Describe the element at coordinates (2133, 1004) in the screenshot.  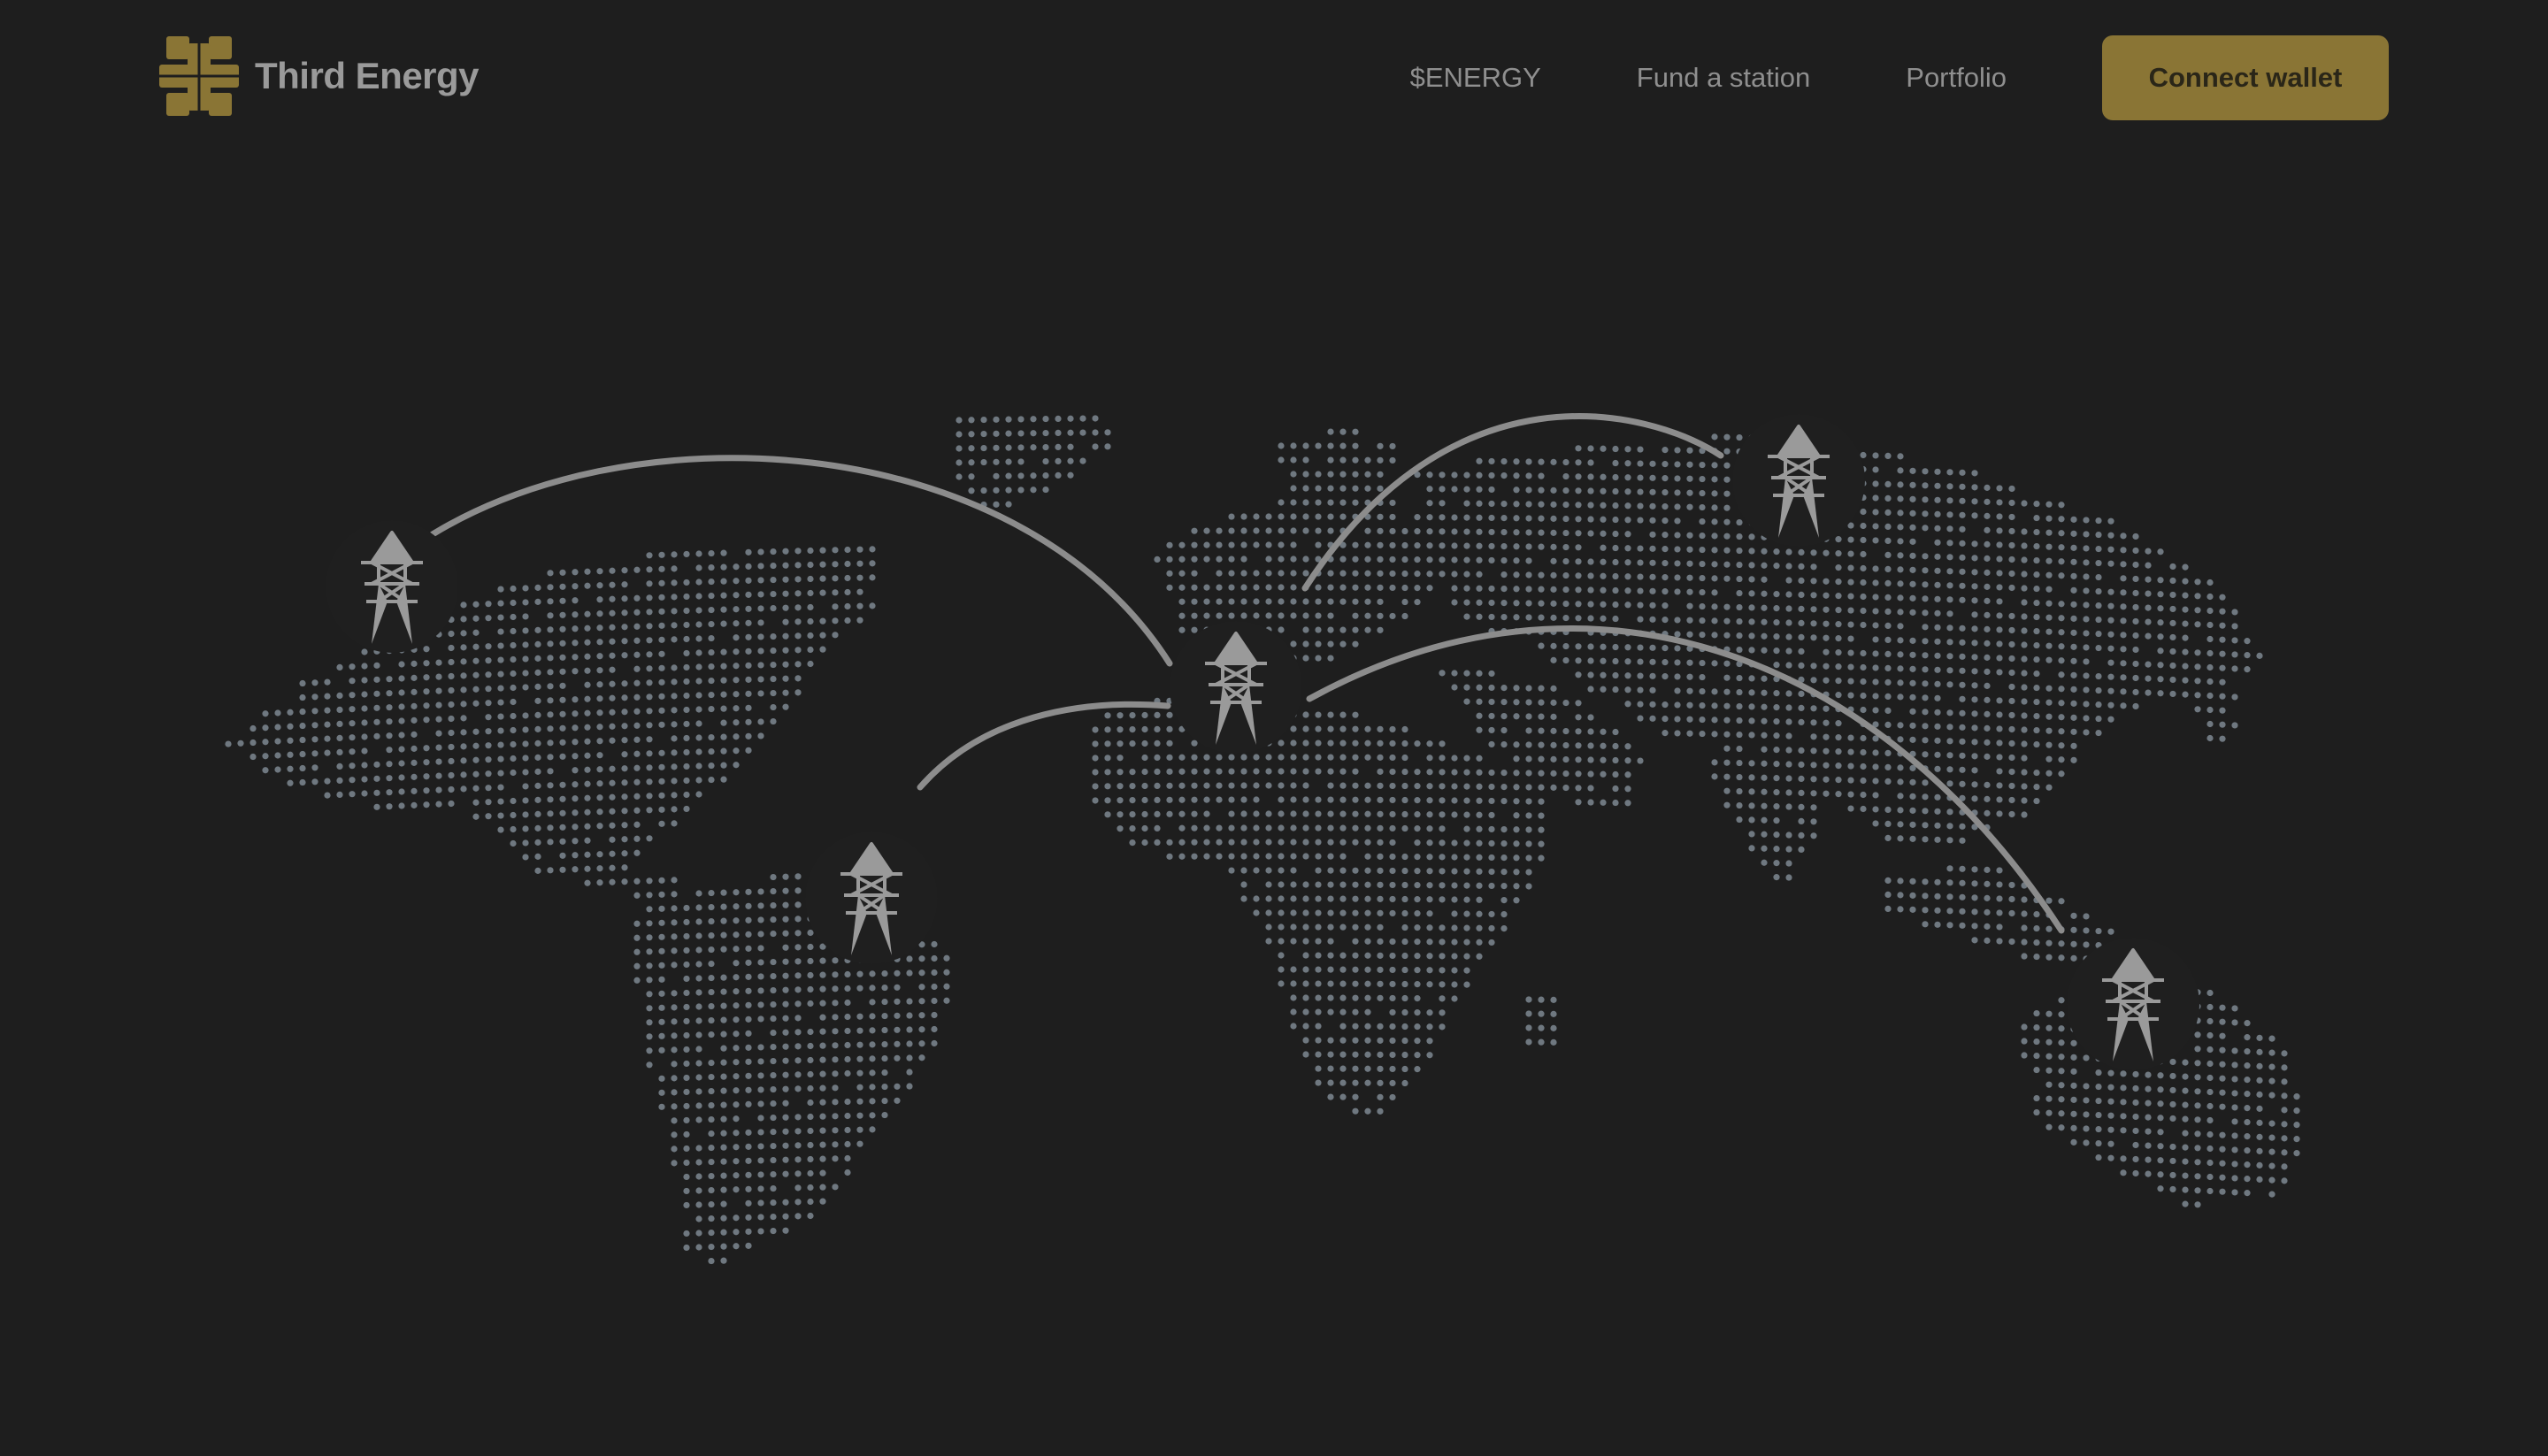
I see `station-australia` at that location.